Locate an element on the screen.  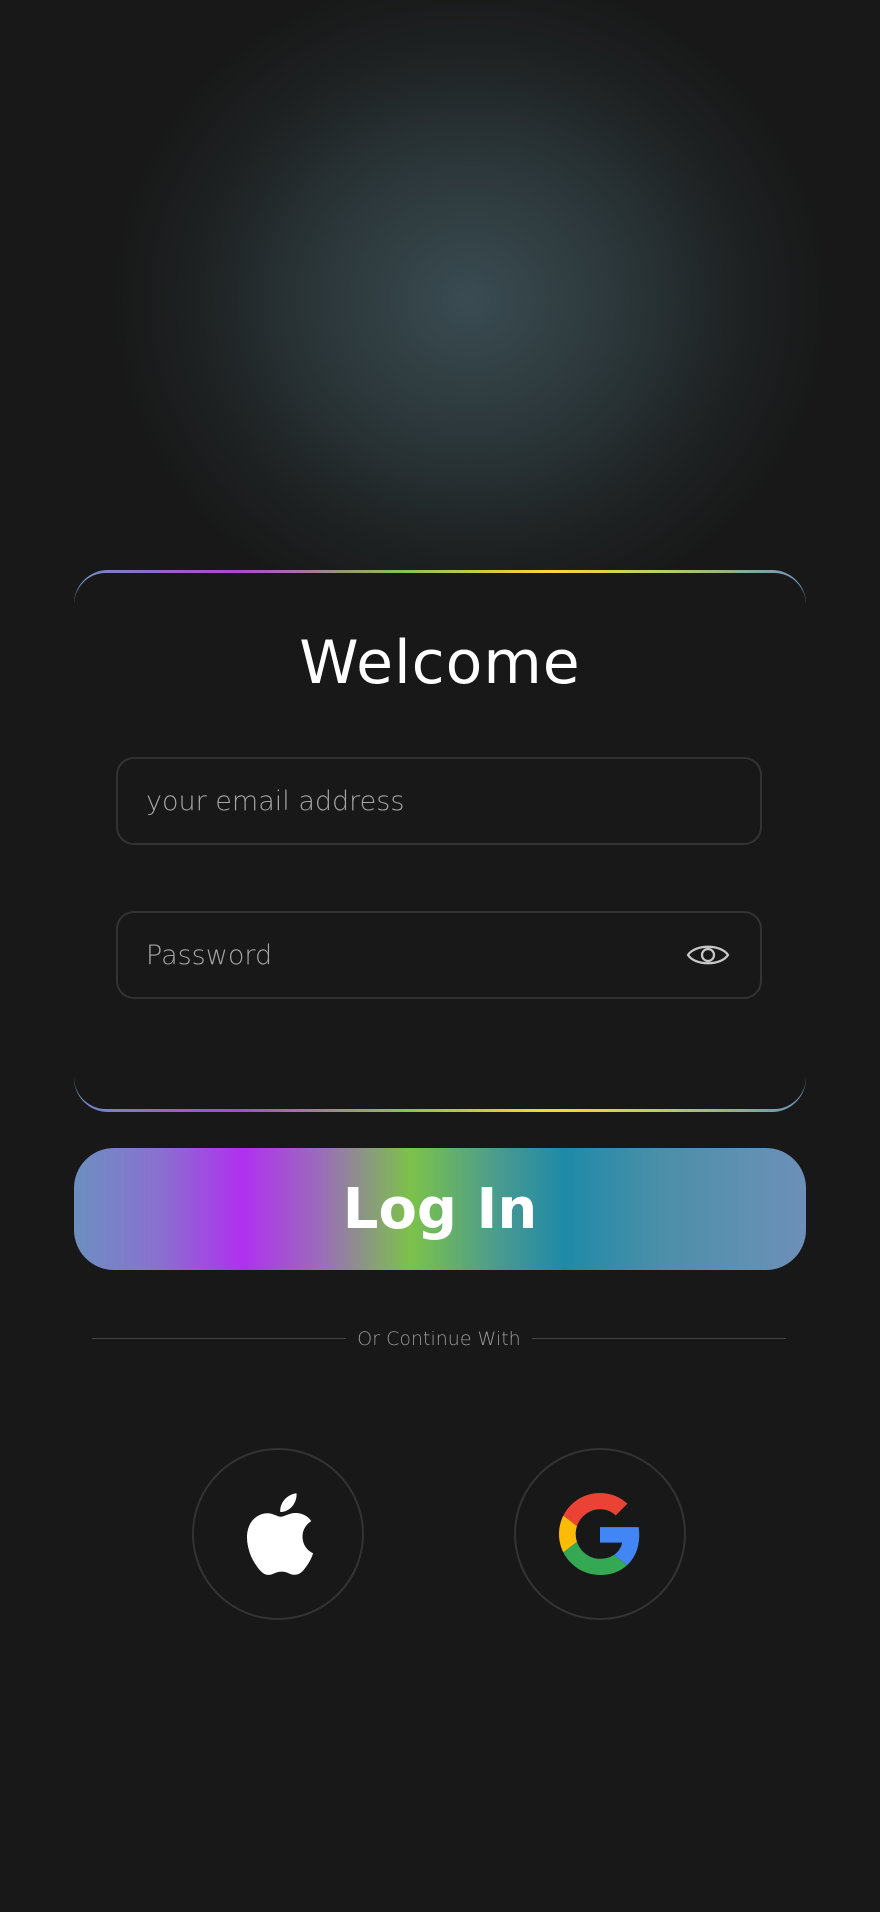
email-input is located at coordinates (406, 801).